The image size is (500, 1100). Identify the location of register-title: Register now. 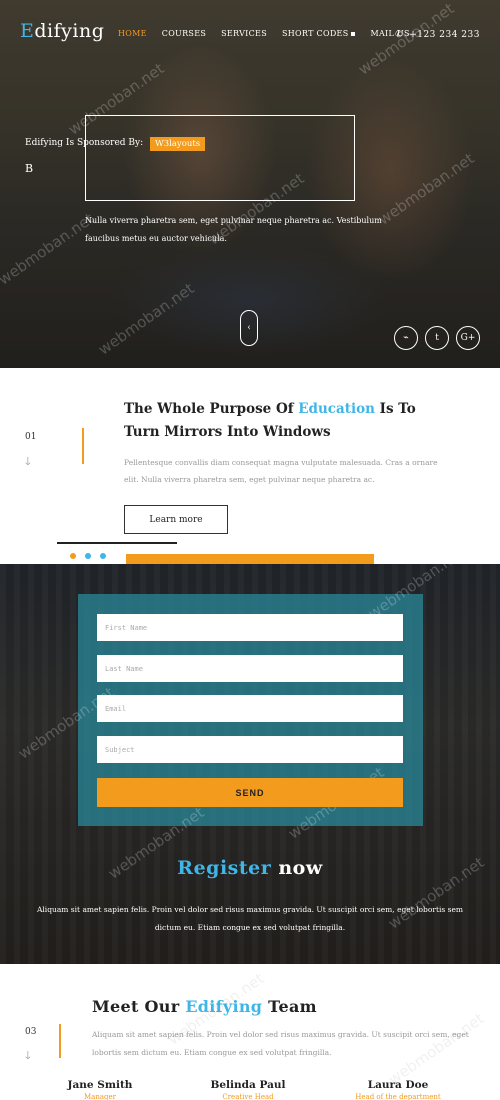
(250, 868).